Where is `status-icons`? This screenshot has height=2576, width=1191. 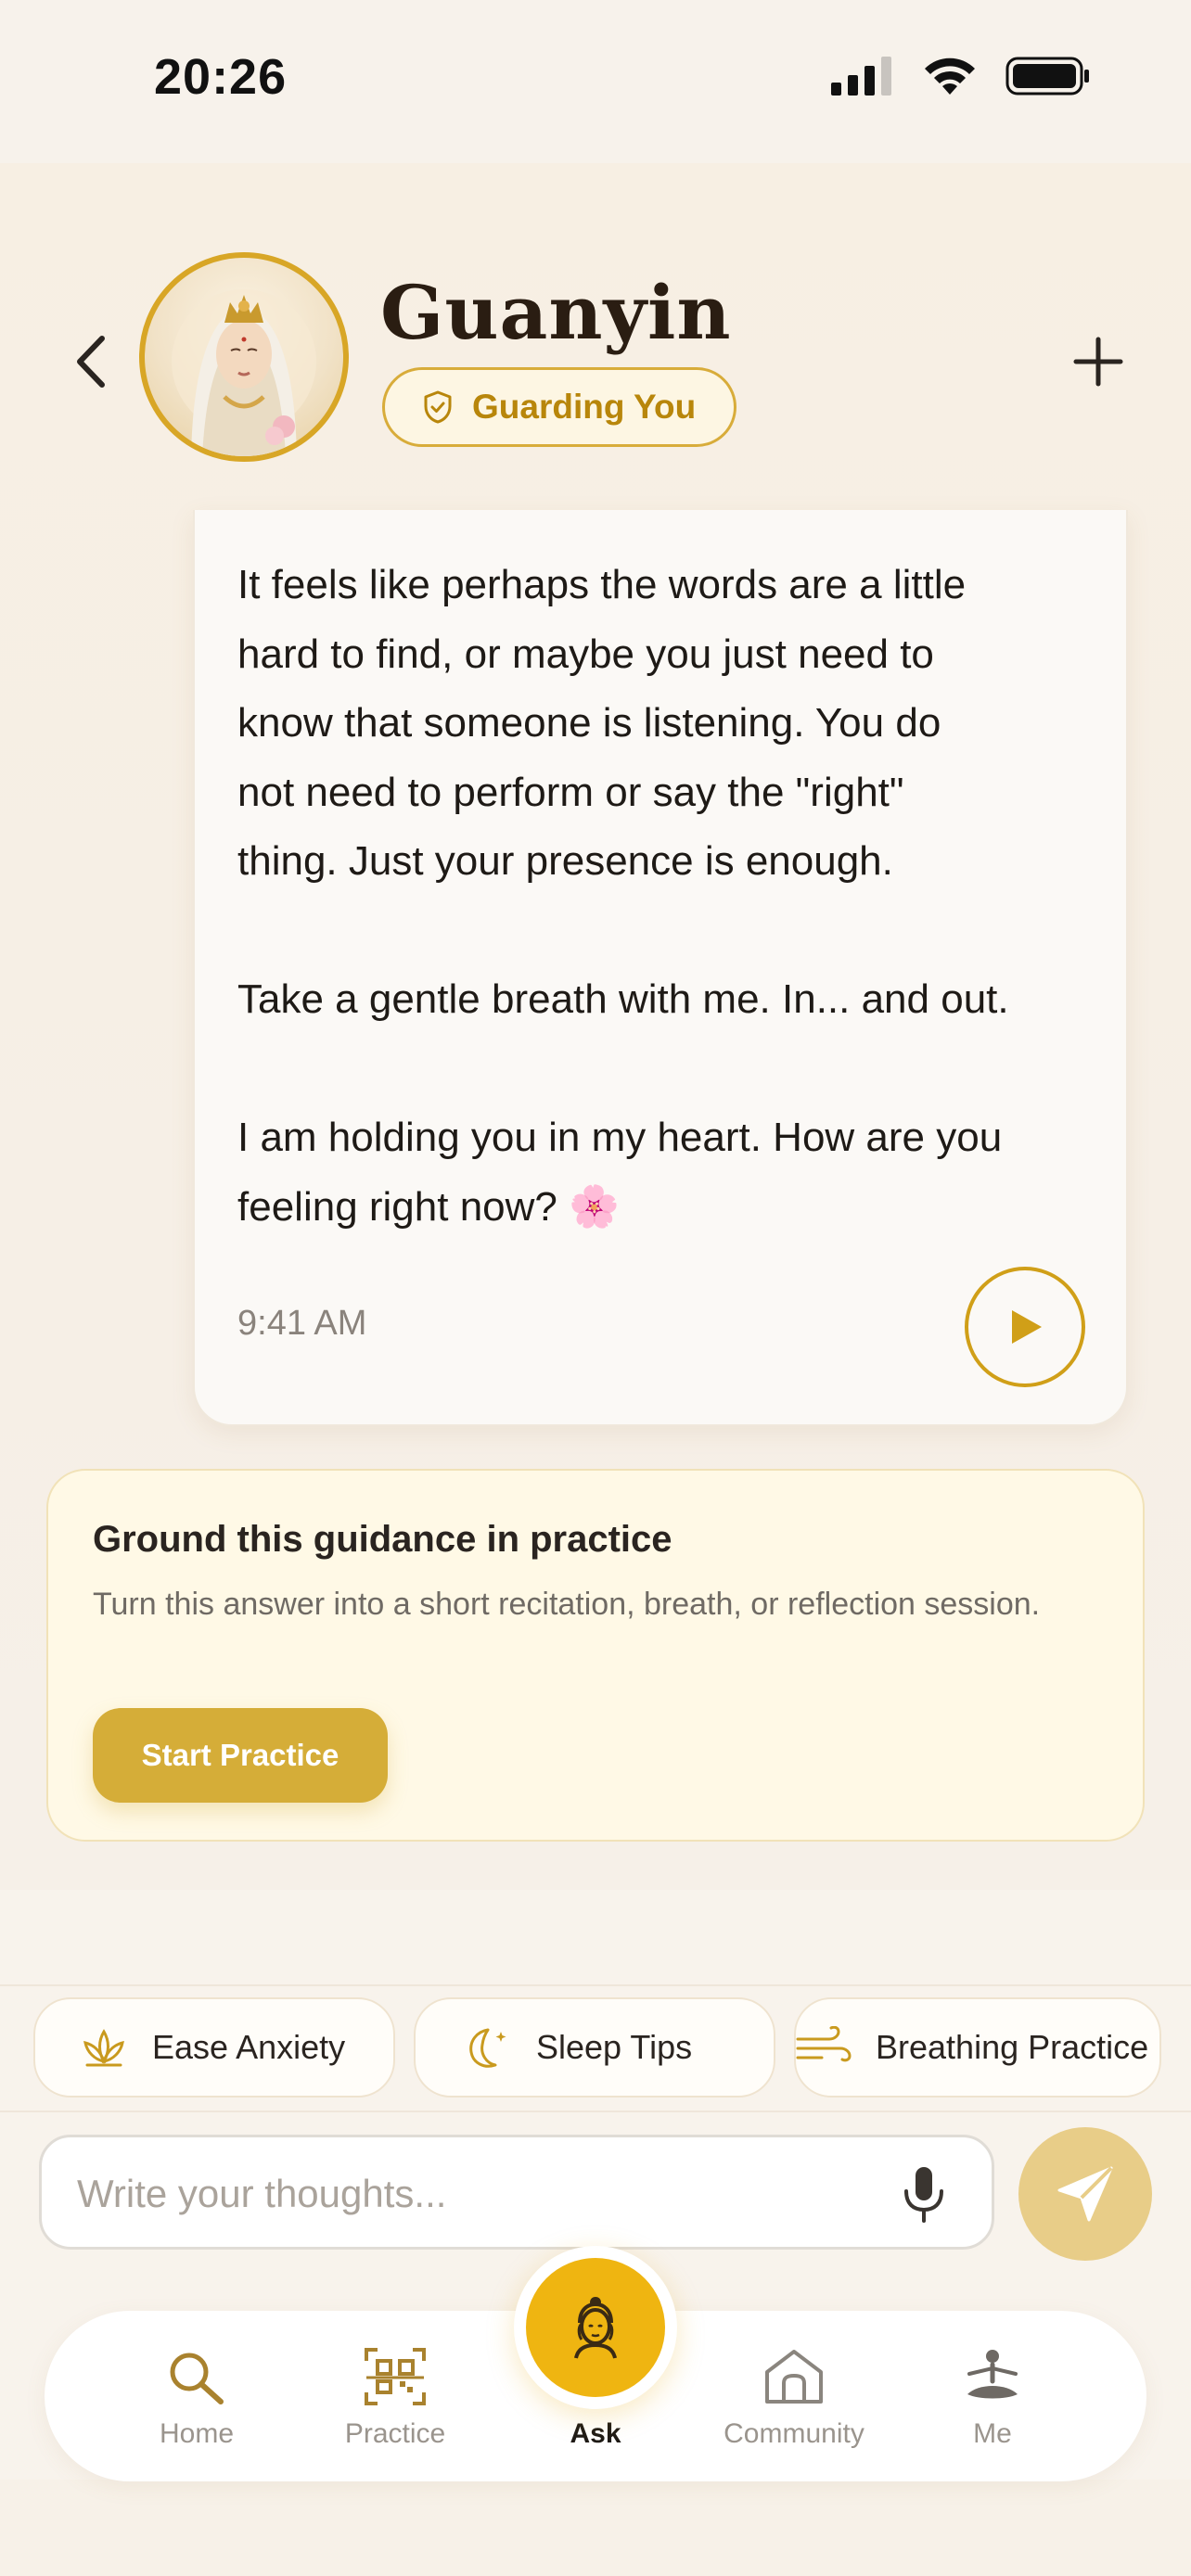 status-icons is located at coordinates (961, 76).